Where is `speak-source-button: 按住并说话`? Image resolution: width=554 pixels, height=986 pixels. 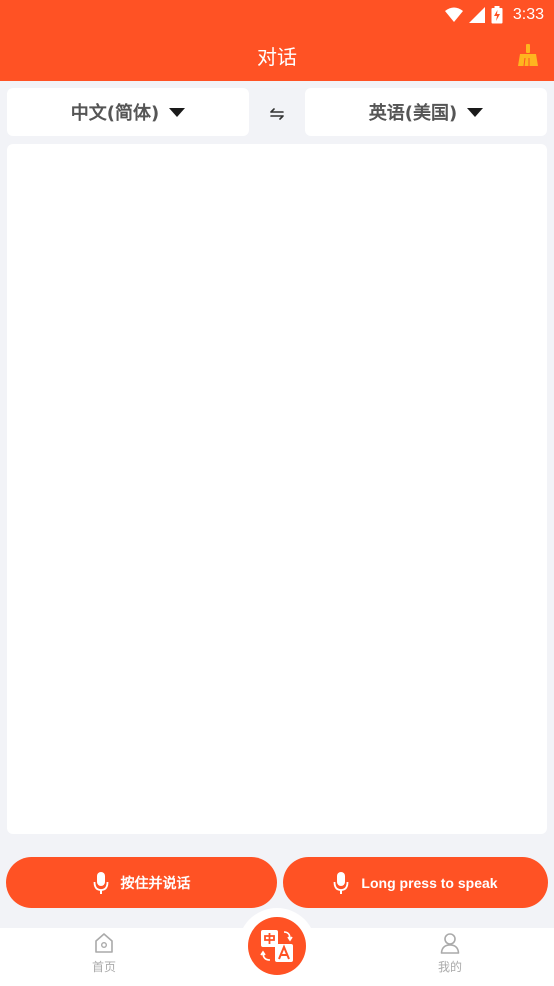 speak-source-button: 按住并说话 is located at coordinates (141, 882).